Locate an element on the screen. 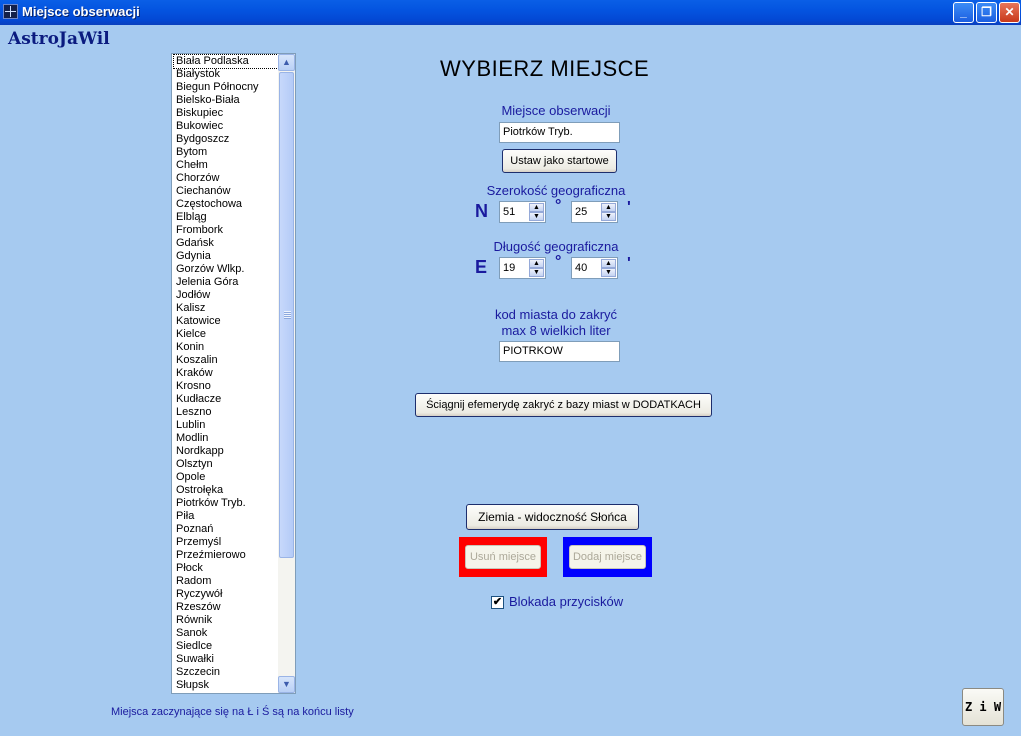 Image resolution: width=1021 pixels, height=736 pixels. list-item: Frombork is located at coordinates (226, 230).